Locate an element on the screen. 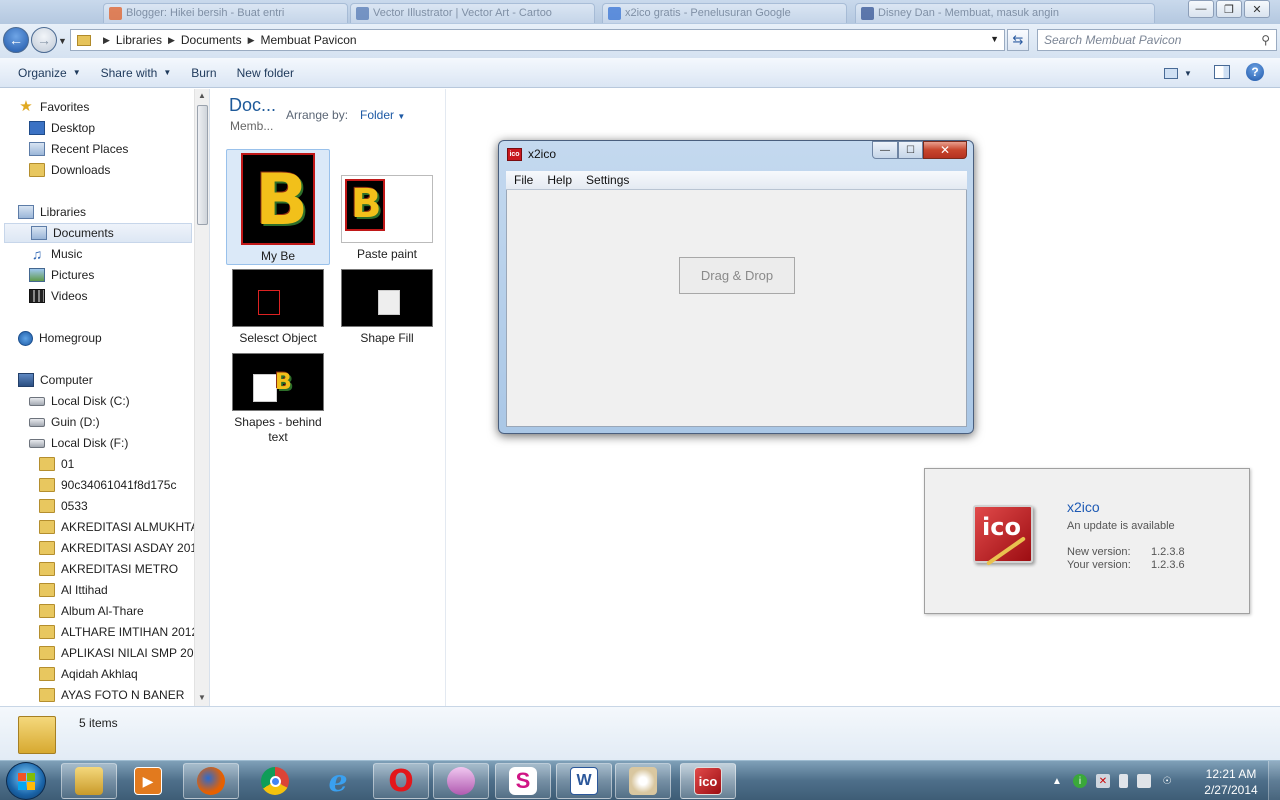  nav-folder: Album Al-Thare is located at coordinates (91, 611).